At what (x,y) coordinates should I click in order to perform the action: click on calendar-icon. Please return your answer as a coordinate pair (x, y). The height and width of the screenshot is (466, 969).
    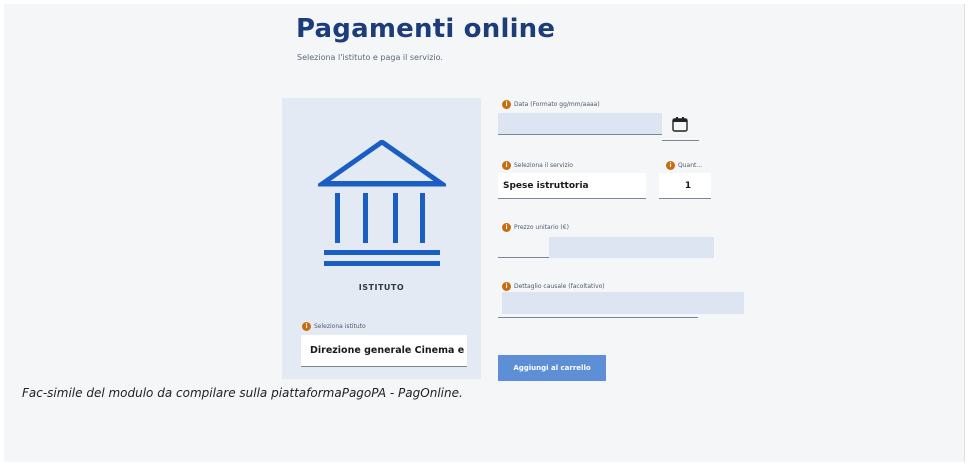
    Looking at the image, I should click on (680, 124).